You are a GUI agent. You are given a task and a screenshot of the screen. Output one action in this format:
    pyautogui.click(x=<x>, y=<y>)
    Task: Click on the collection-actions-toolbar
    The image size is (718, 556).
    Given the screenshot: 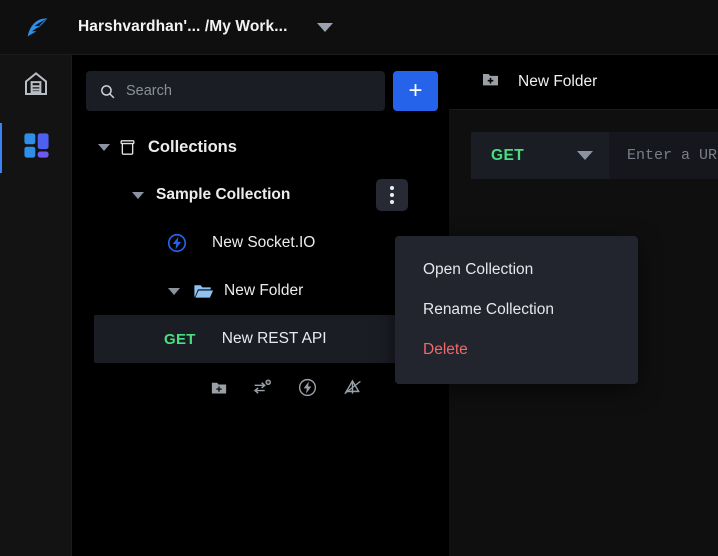 What is the action you would take?
    pyautogui.click(x=260, y=387)
    